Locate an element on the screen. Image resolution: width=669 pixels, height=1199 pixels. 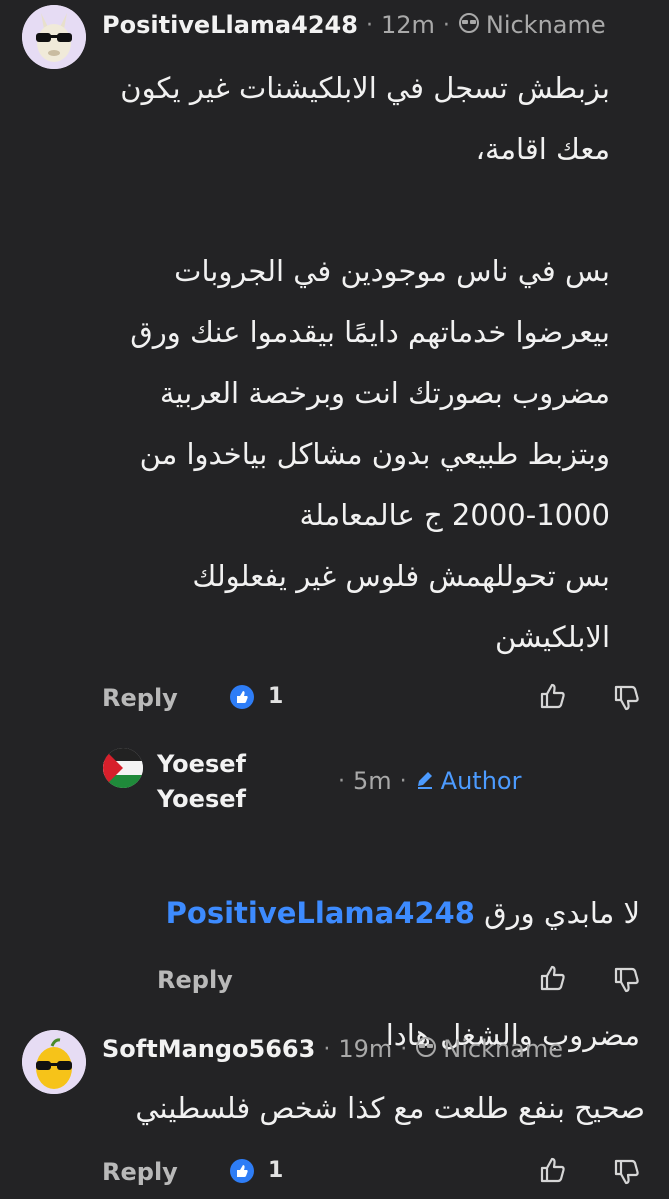
llama-avatar-icon is located at coordinates (54, 37).